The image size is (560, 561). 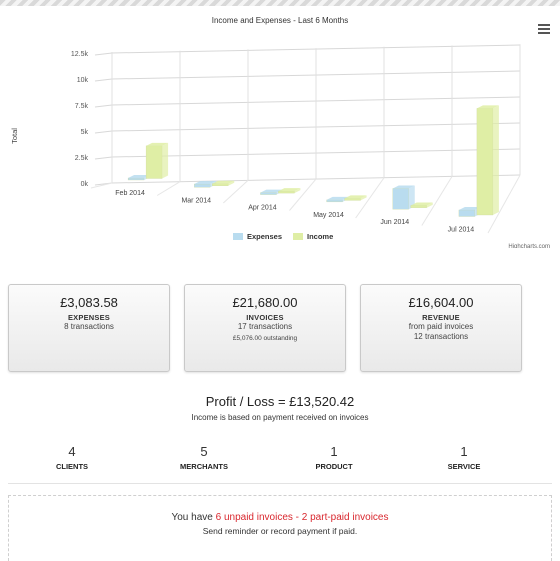 I want to click on chart-title: Income and Expenses - Last 6 Months, so click(x=280, y=20).